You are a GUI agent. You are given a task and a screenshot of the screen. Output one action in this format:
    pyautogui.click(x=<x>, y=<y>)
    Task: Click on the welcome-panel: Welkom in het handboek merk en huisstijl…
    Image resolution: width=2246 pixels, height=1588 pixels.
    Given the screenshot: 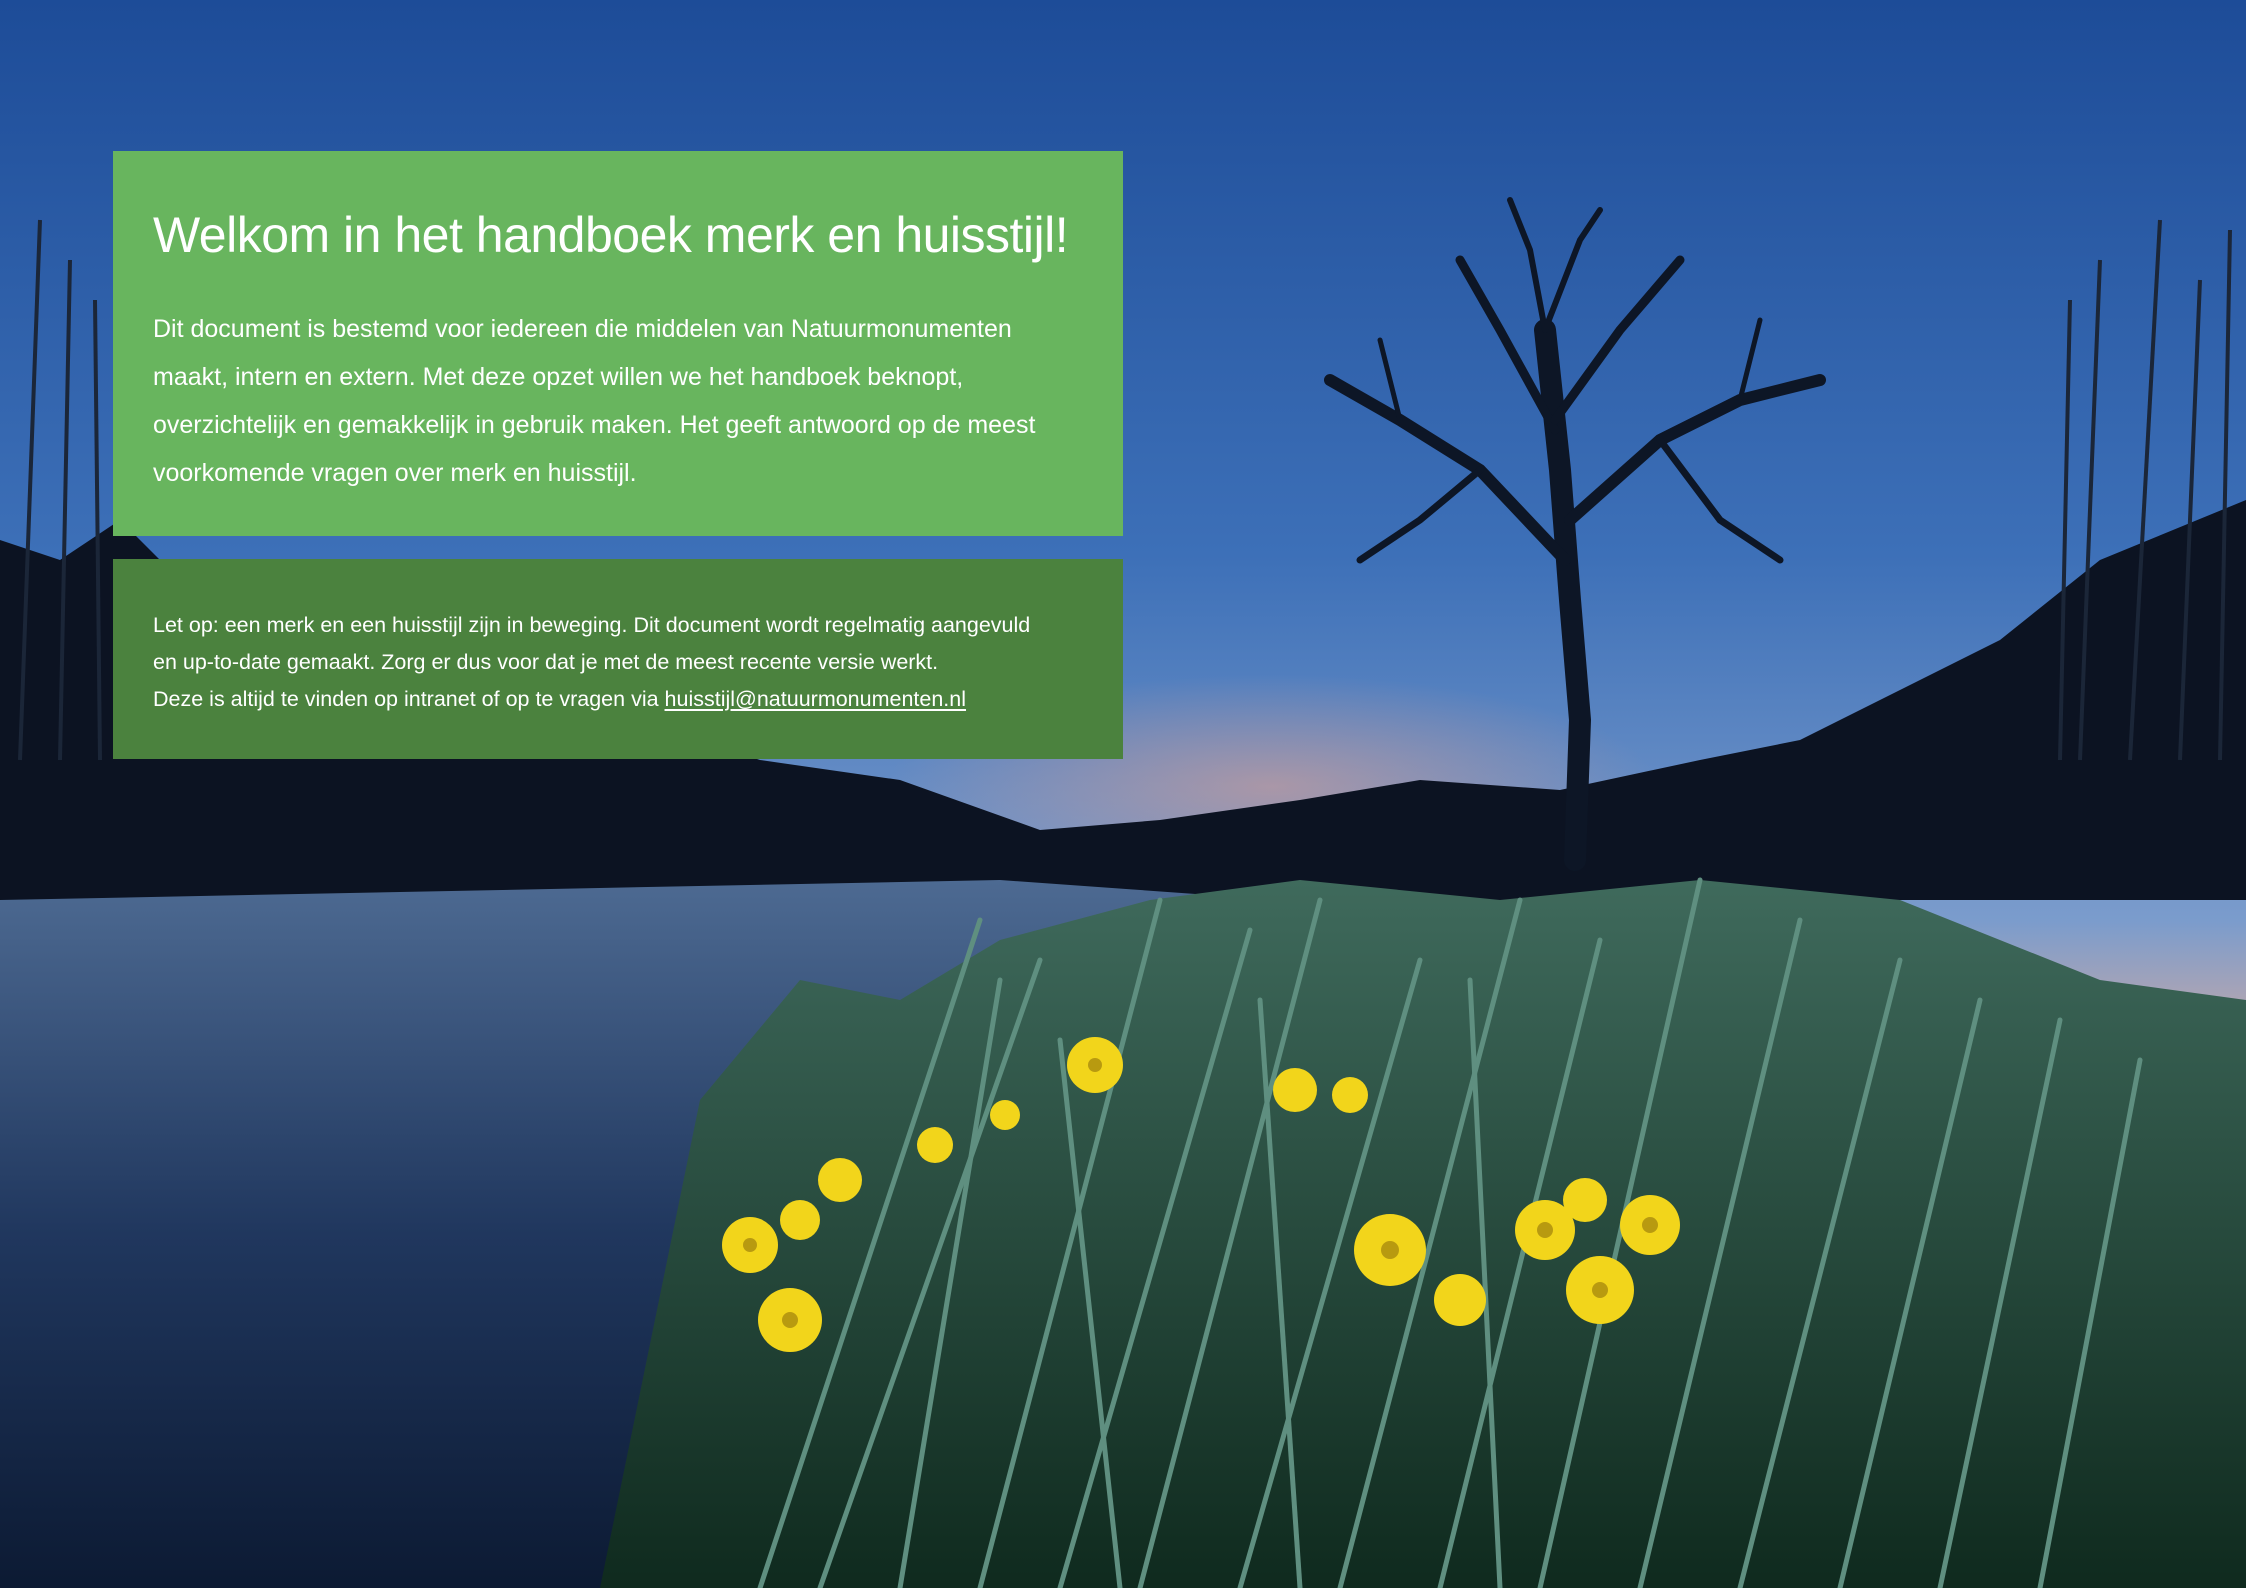 What is the action you would take?
    pyautogui.click(x=618, y=343)
    